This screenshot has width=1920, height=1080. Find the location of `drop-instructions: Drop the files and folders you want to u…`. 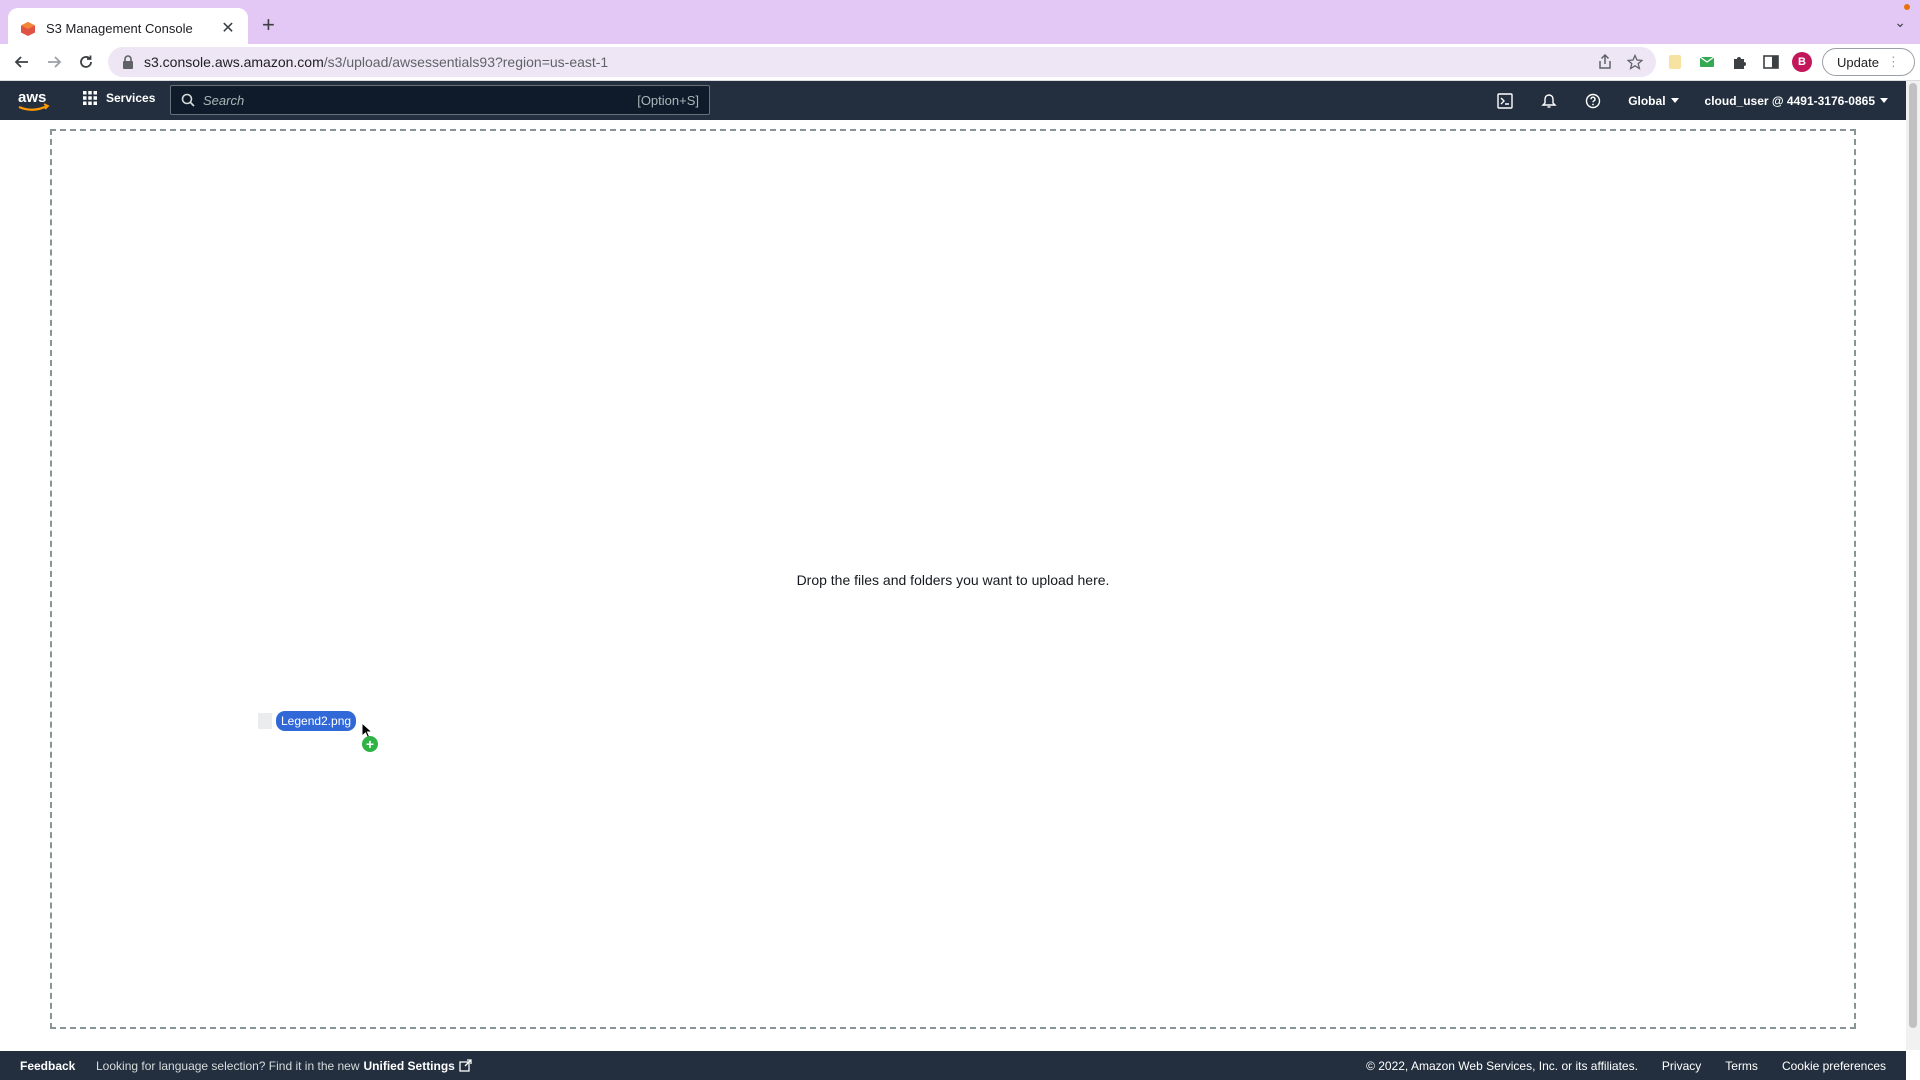

drop-instructions: Drop the files and folders you want to u… is located at coordinates (953, 580).